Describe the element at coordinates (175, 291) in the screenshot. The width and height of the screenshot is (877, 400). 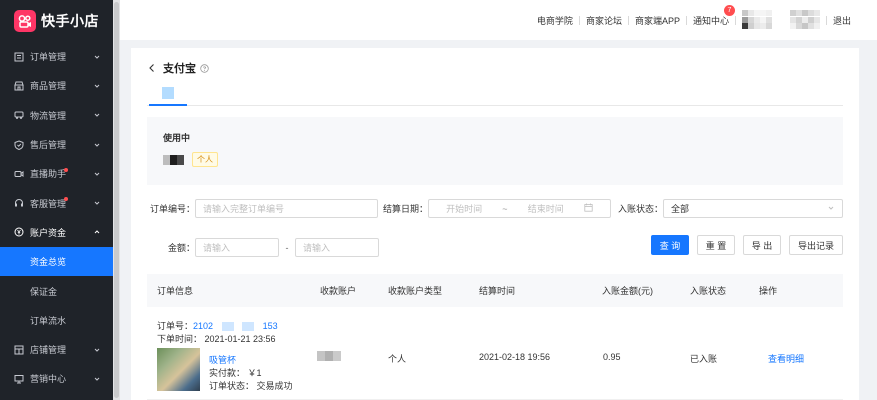
I see `col-order-info: 订单信息` at that location.